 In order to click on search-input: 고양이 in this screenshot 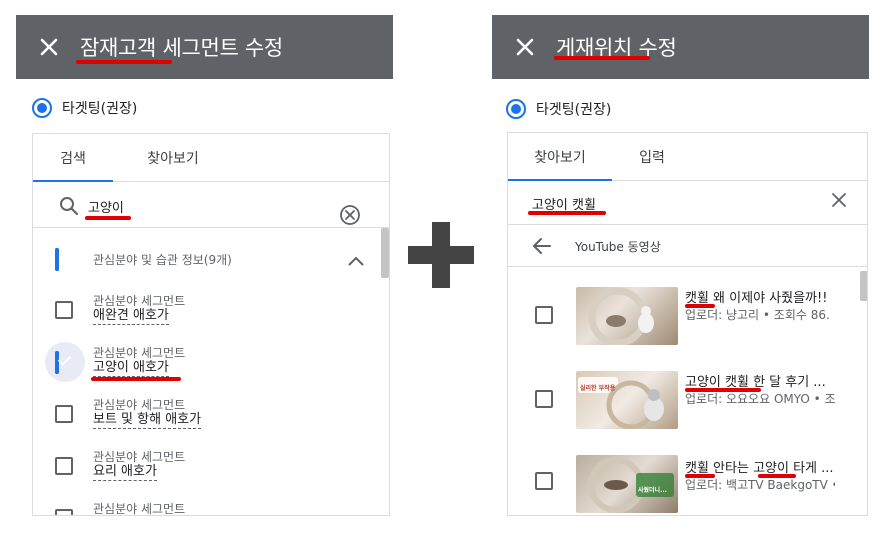, I will do `click(106, 206)`.